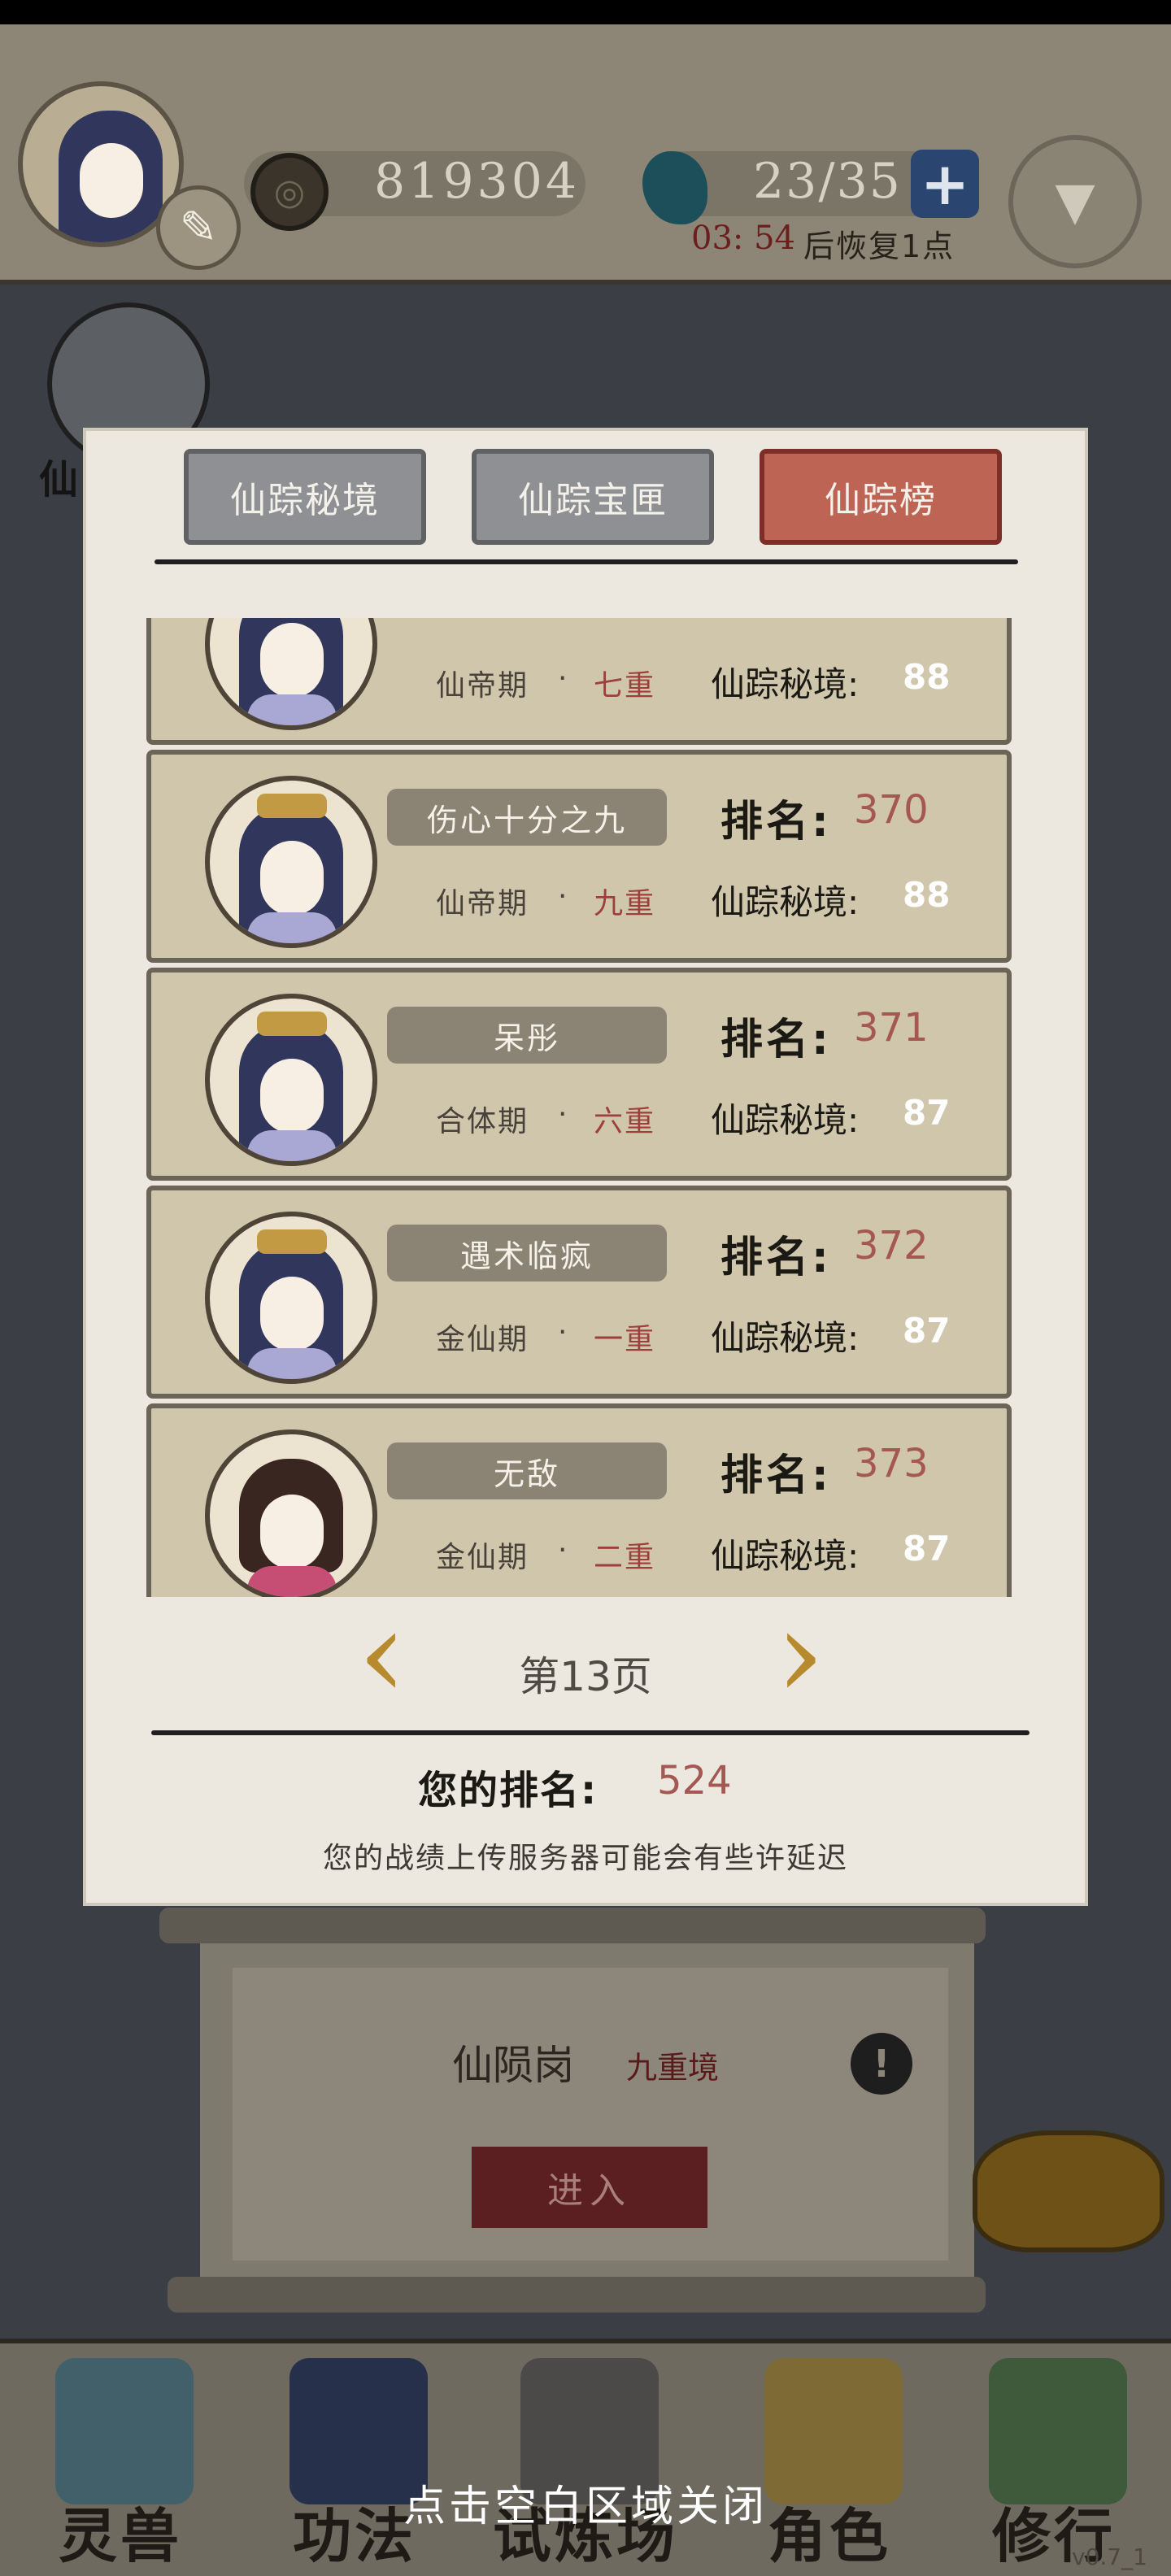 This screenshot has height=2576, width=1171. I want to click on realm-label: 合体期, so click(482, 1121).